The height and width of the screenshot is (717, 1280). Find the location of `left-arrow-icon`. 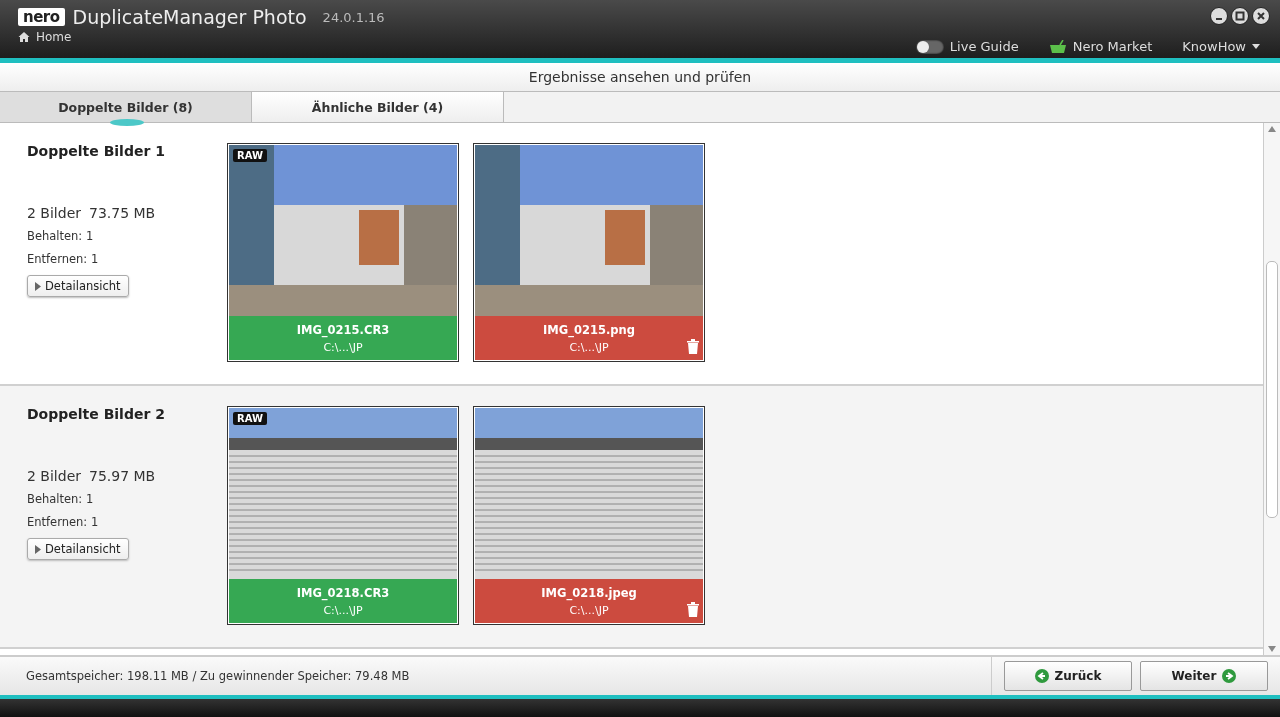

left-arrow-icon is located at coordinates (1041, 676).